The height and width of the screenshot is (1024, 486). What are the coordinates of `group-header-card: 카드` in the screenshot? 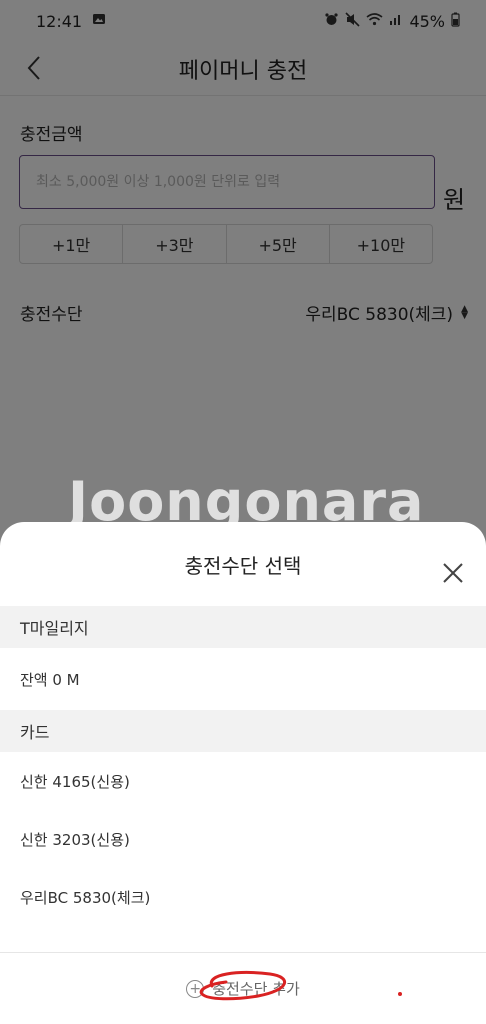 It's located at (243, 731).